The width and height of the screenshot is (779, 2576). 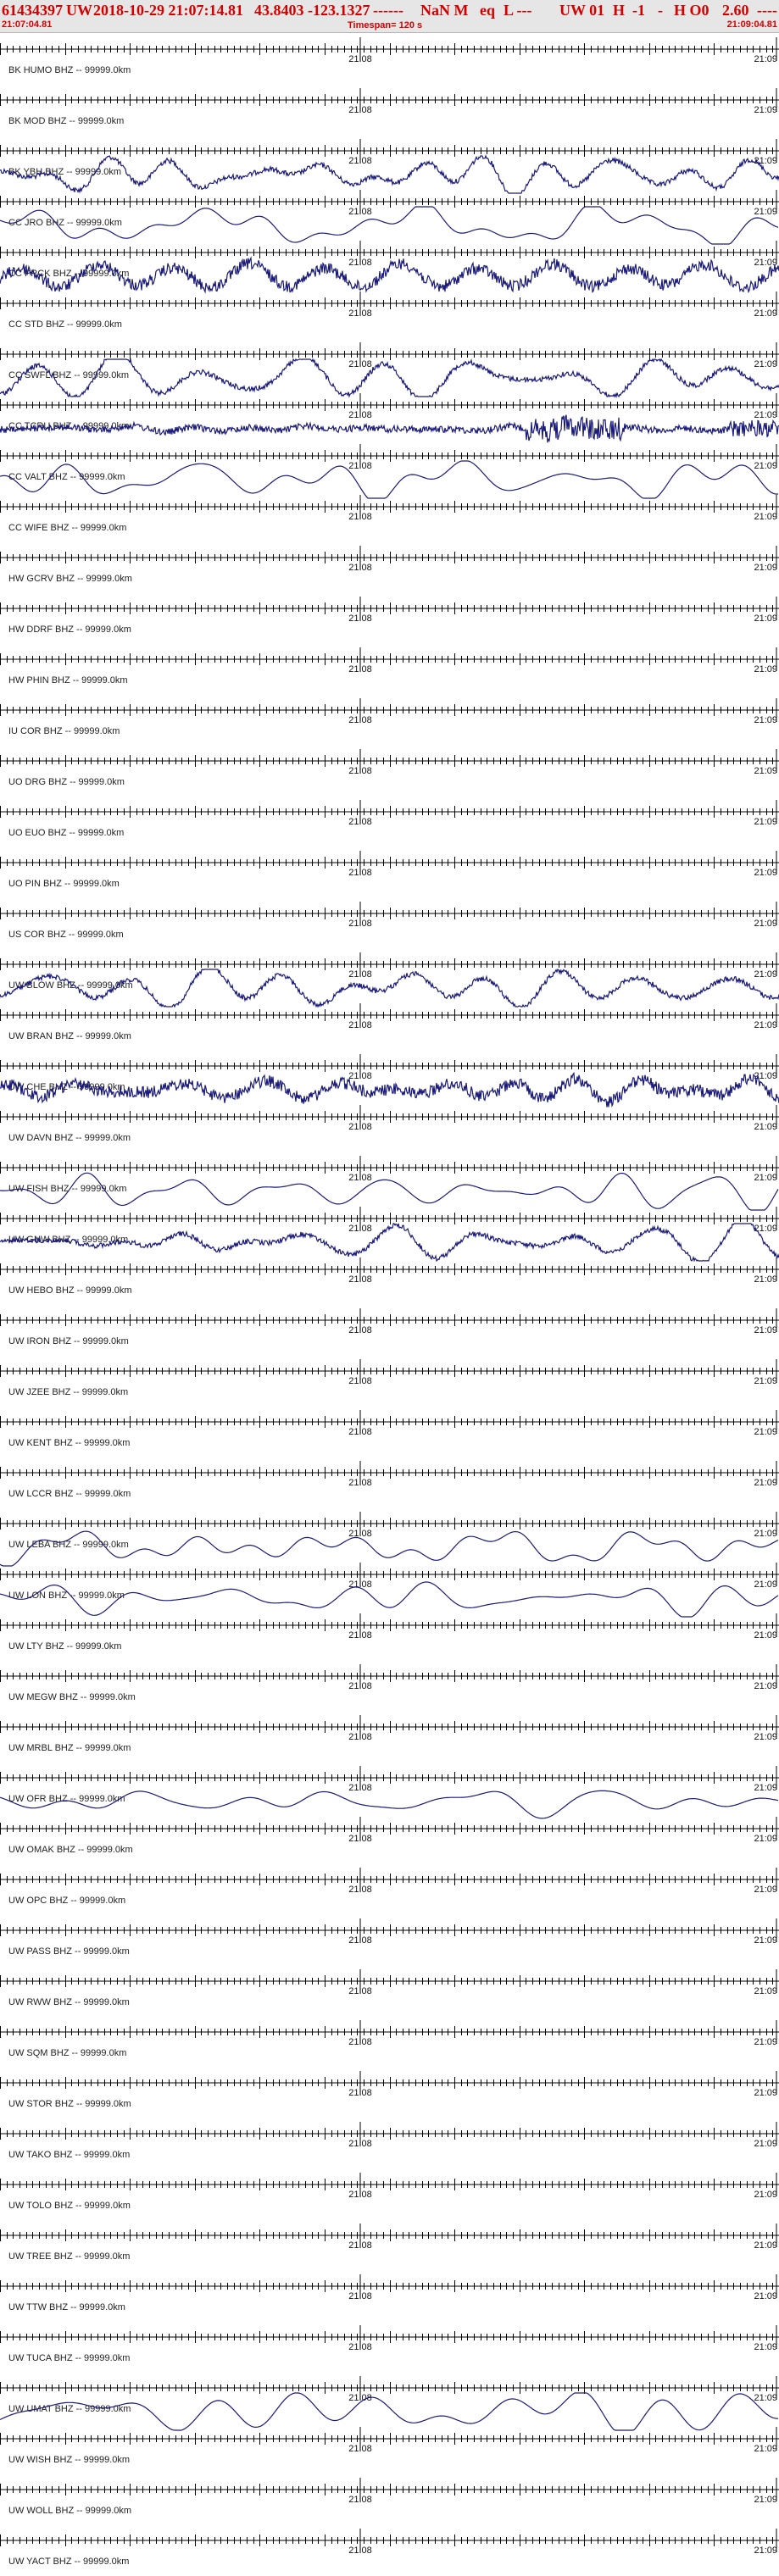 What do you see at coordinates (751, 24) in the screenshot?
I see `end-time-label: 21:09:04.81` at bounding box center [751, 24].